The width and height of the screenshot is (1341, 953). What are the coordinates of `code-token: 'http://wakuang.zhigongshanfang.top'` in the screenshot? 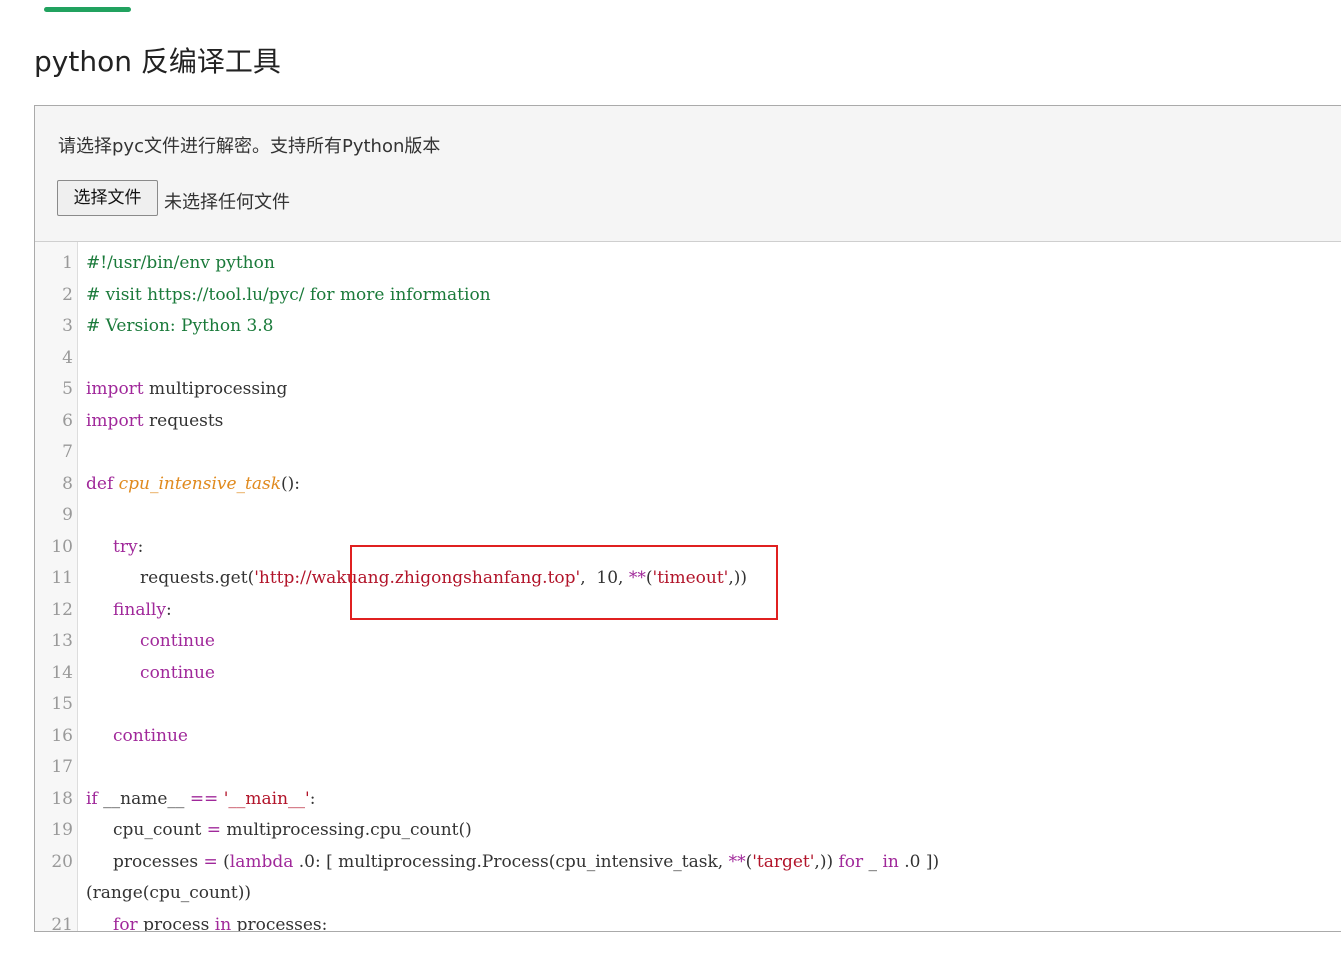 It's located at (417, 578).